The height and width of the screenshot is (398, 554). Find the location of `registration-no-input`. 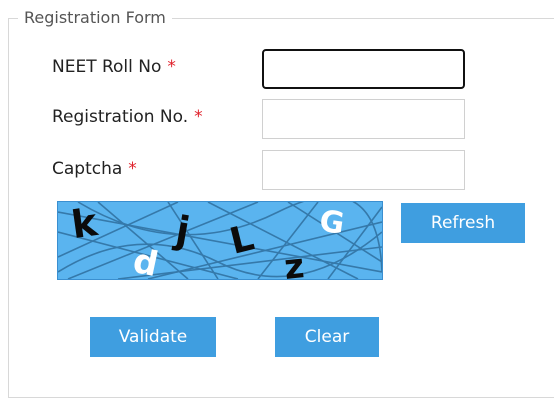

registration-no-input is located at coordinates (363, 119).